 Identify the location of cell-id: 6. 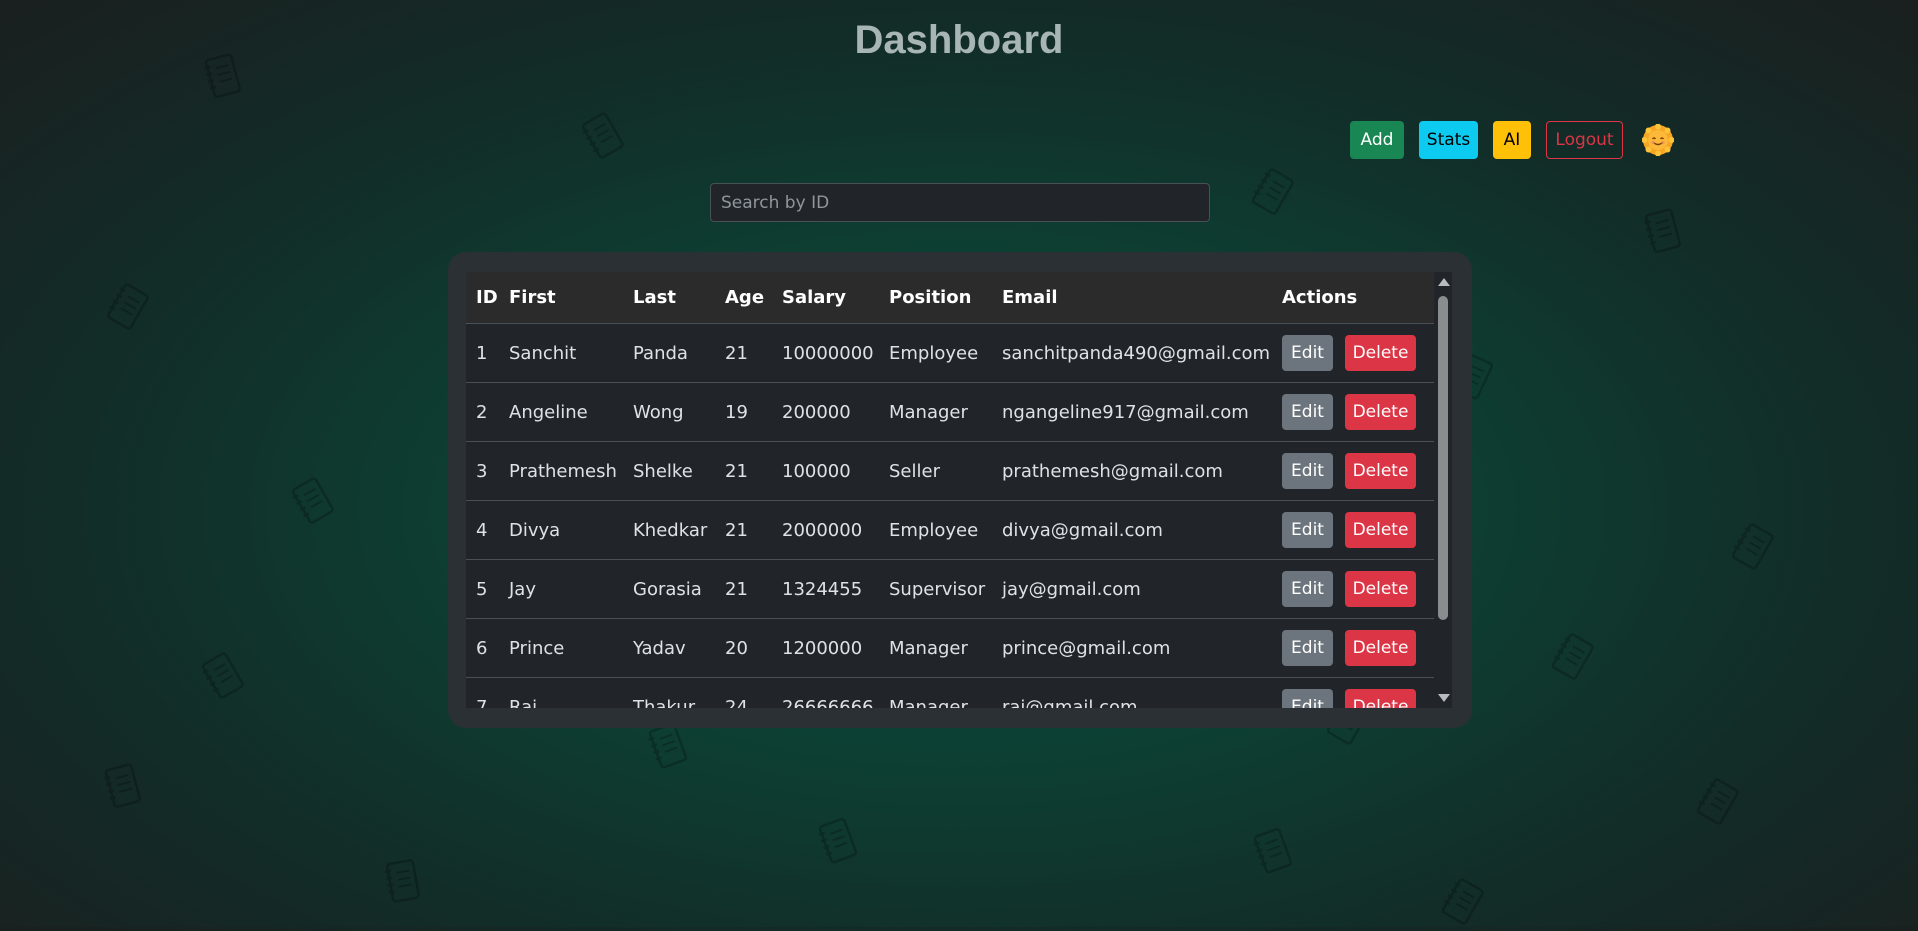
(482, 648).